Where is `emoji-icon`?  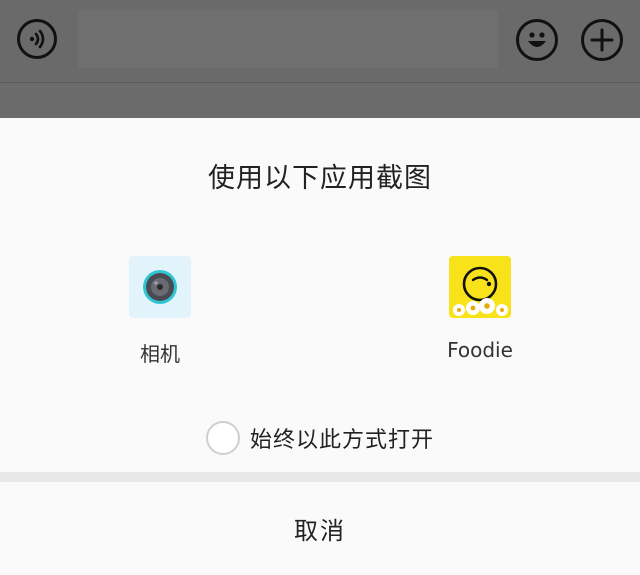
emoji-icon is located at coordinates (537, 40).